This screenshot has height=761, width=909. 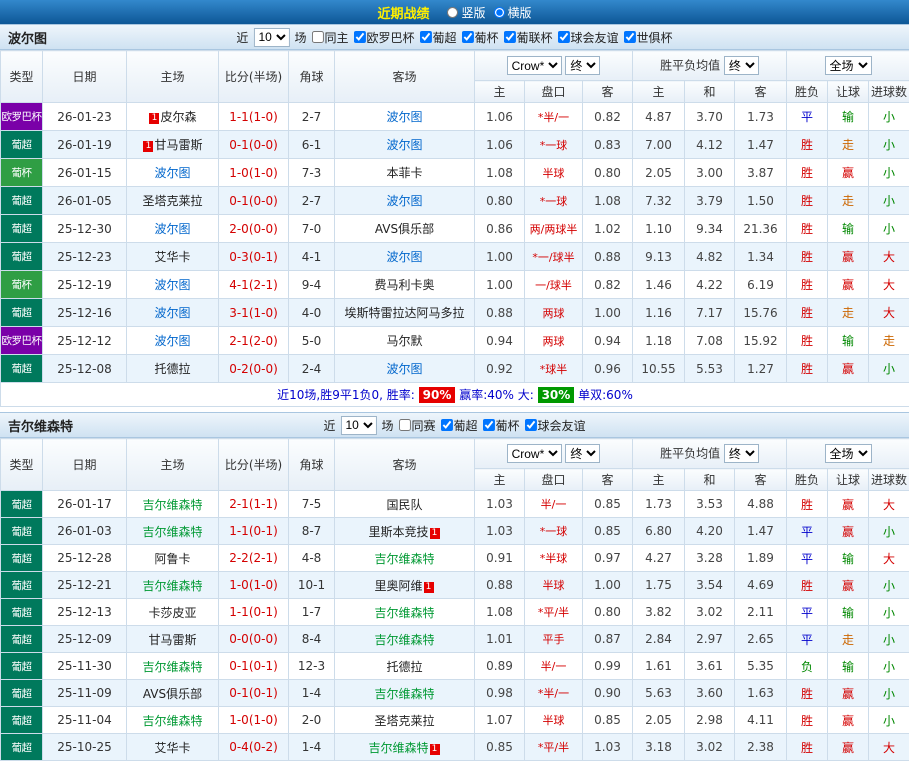 I want to click on team-cell: 本菲卡, so click(x=405, y=173).